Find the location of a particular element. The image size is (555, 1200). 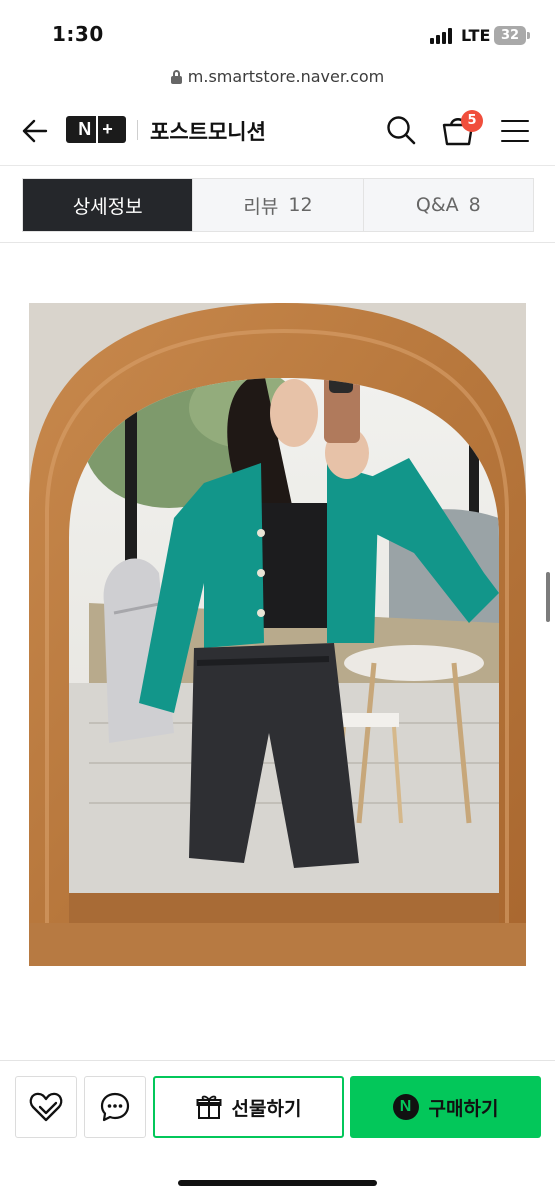

url-text: m.smartstore.naver.com is located at coordinates (286, 76).